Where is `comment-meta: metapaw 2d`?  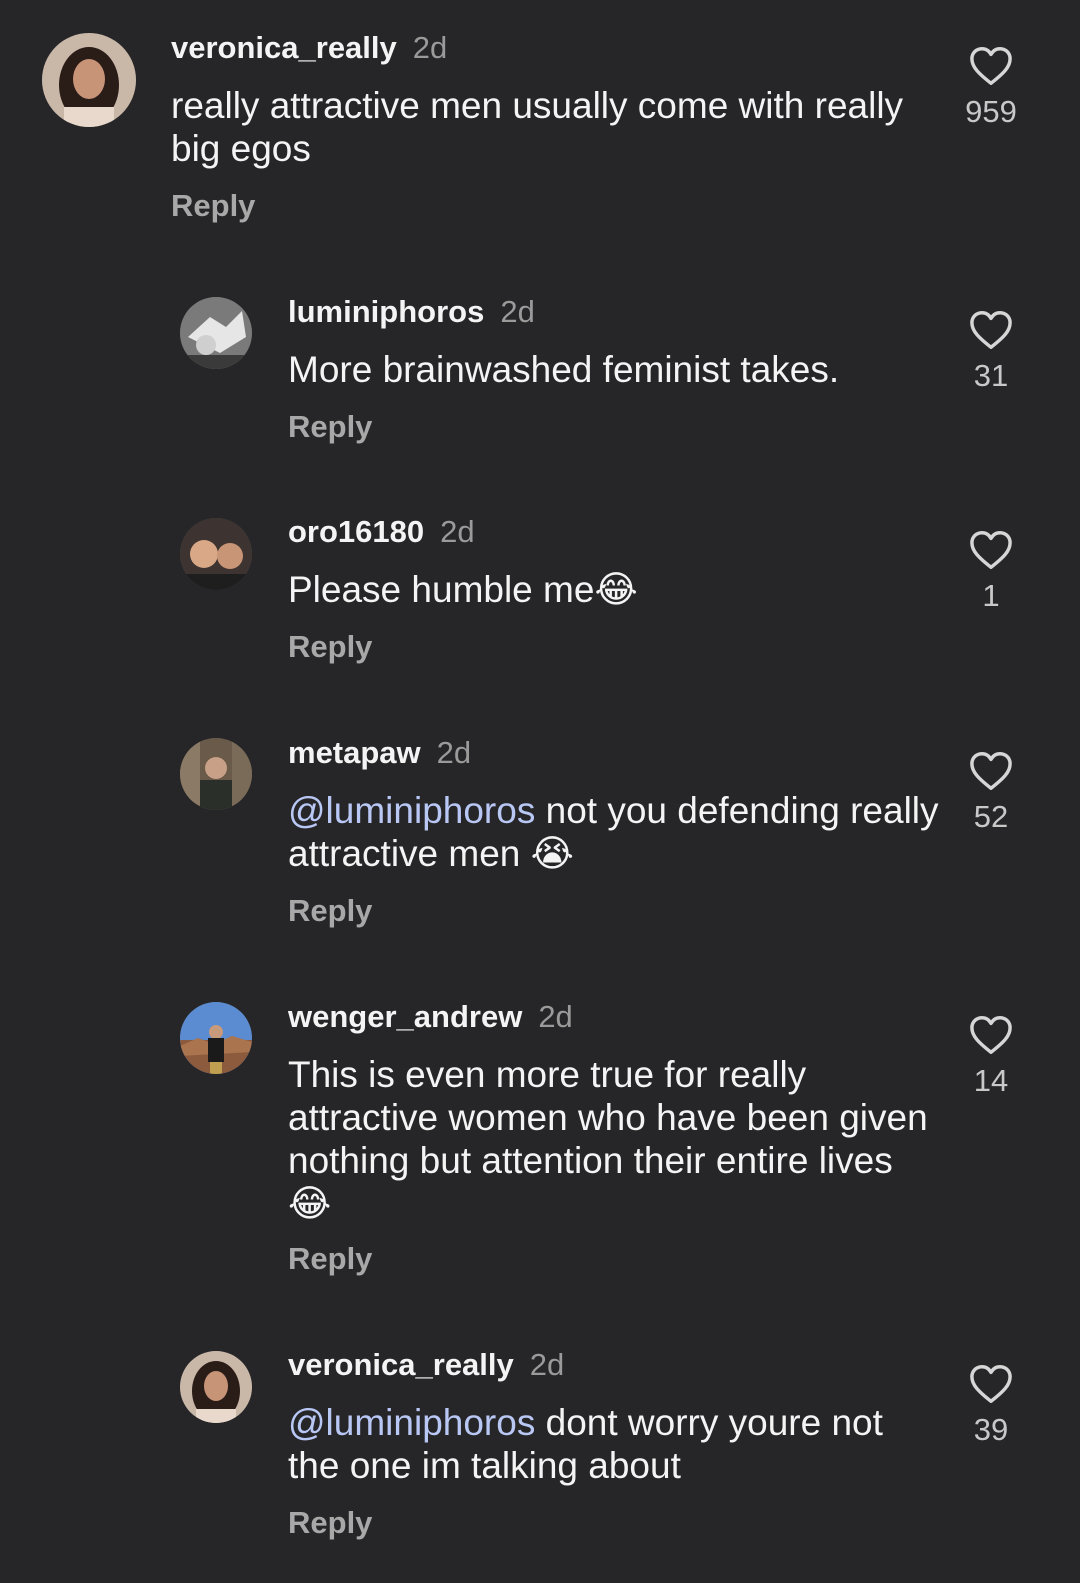 comment-meta: metapaw 2d is located at coordinates (379, 752).